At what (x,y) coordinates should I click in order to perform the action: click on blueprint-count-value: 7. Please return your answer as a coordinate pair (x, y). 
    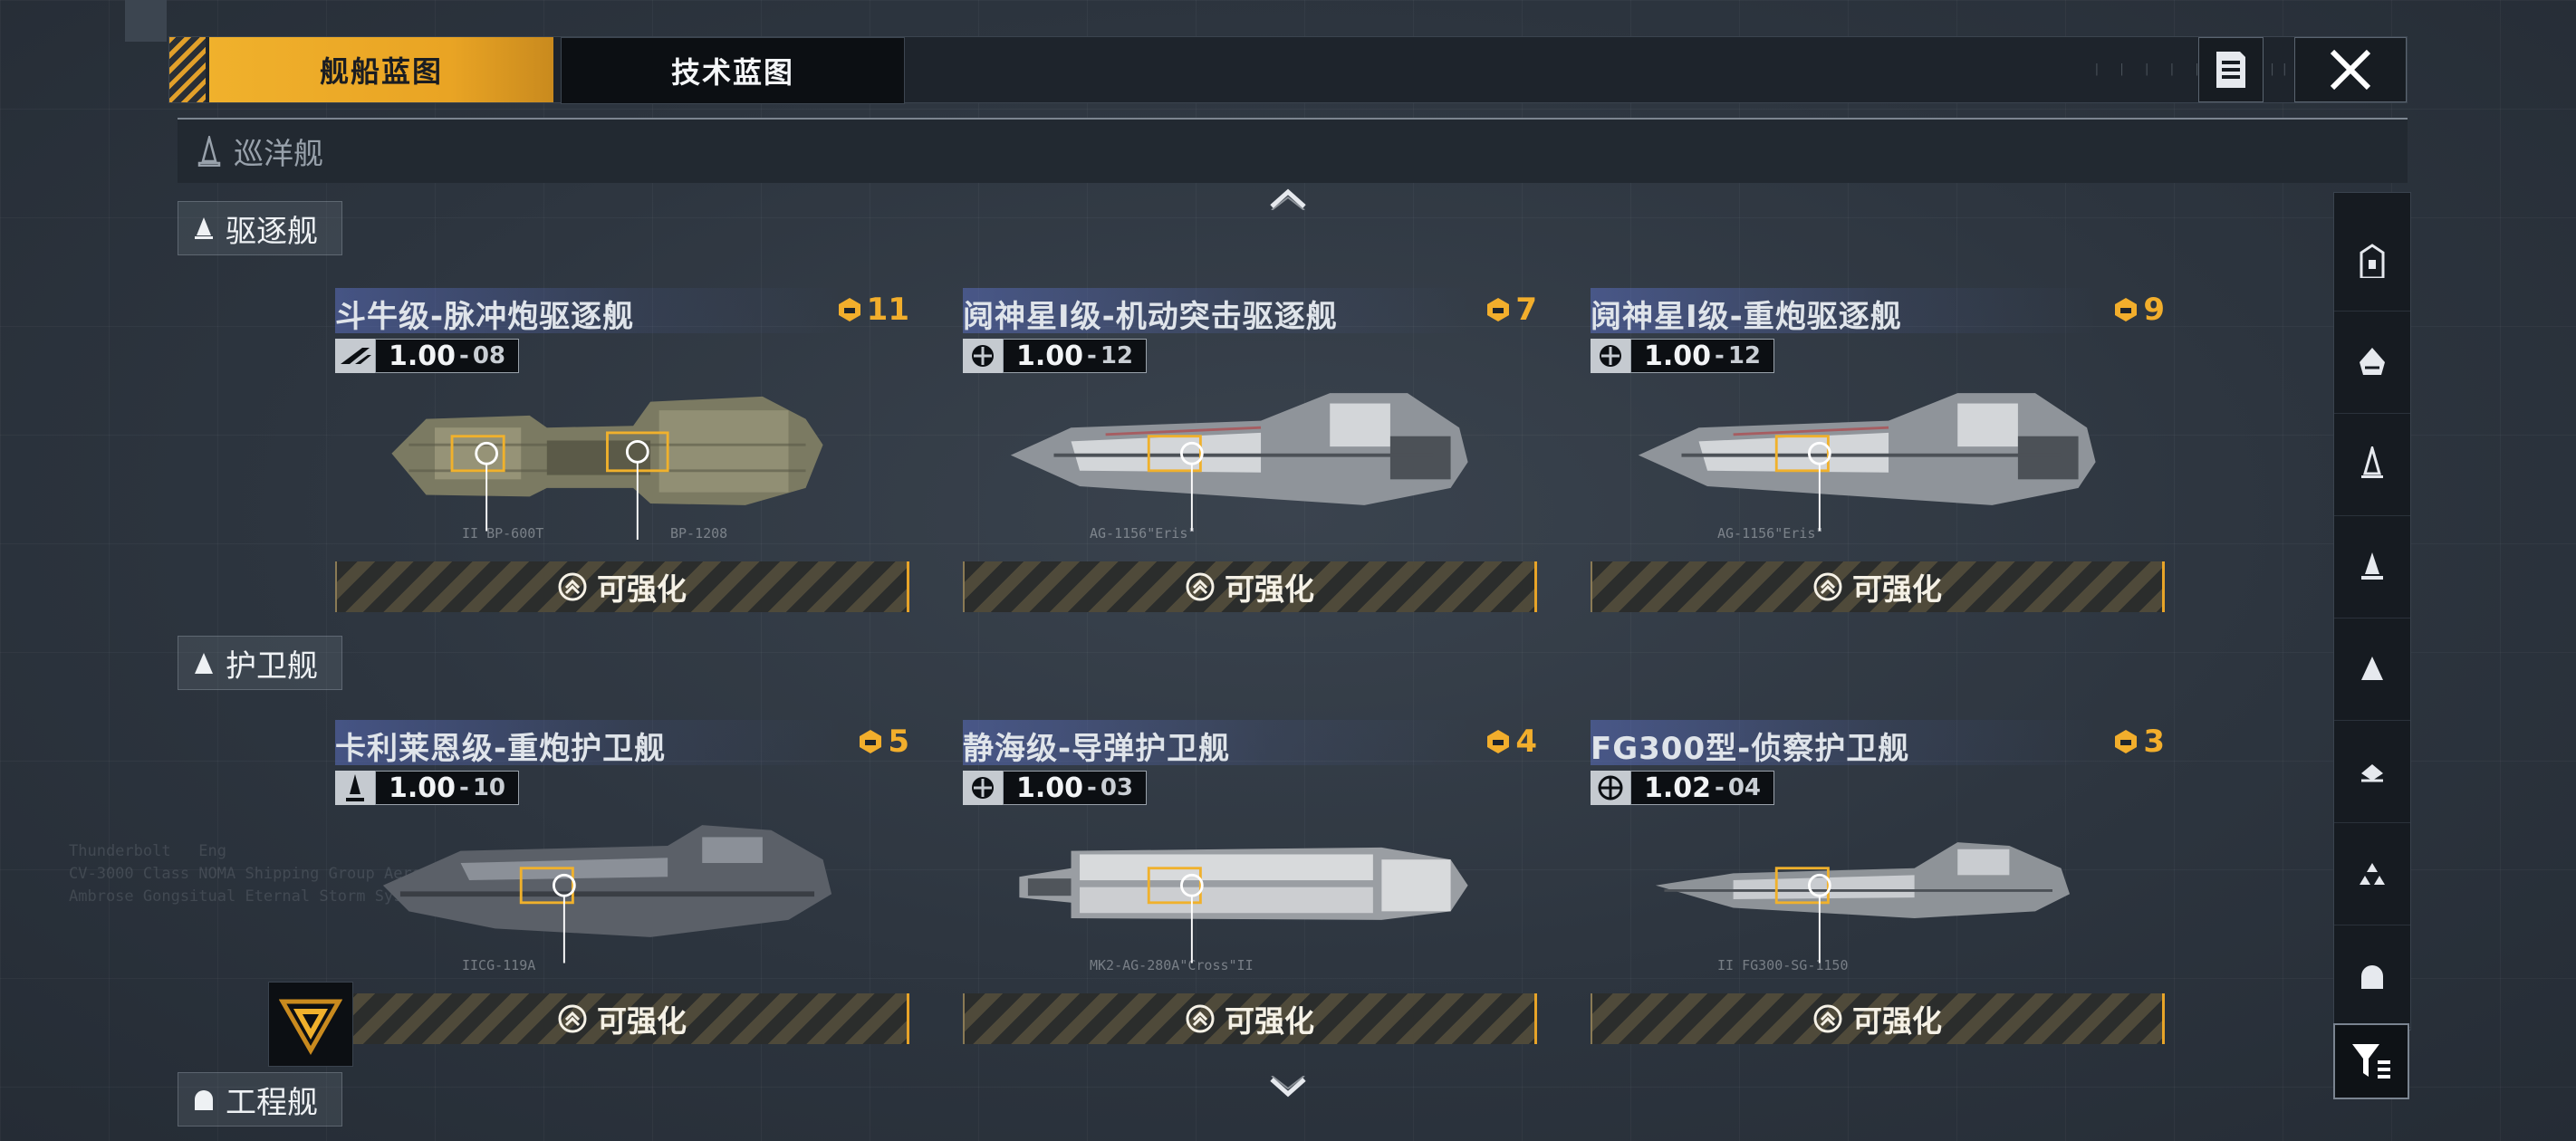
    Looking at the image, I should click on (1526, 310).